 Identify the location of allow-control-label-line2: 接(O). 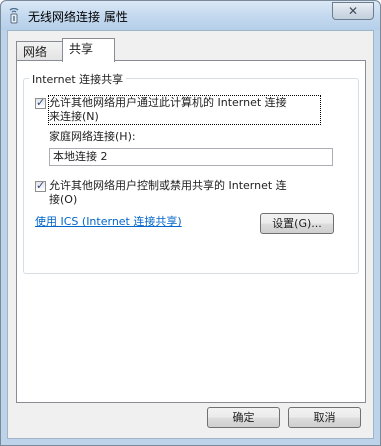
(63, 199).